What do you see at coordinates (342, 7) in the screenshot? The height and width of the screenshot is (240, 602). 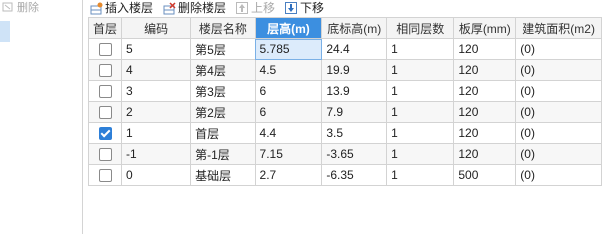 I see `floor-toolbar: 插入楼层 删除楼层 上移 下移` at bounding box center [342, 7].